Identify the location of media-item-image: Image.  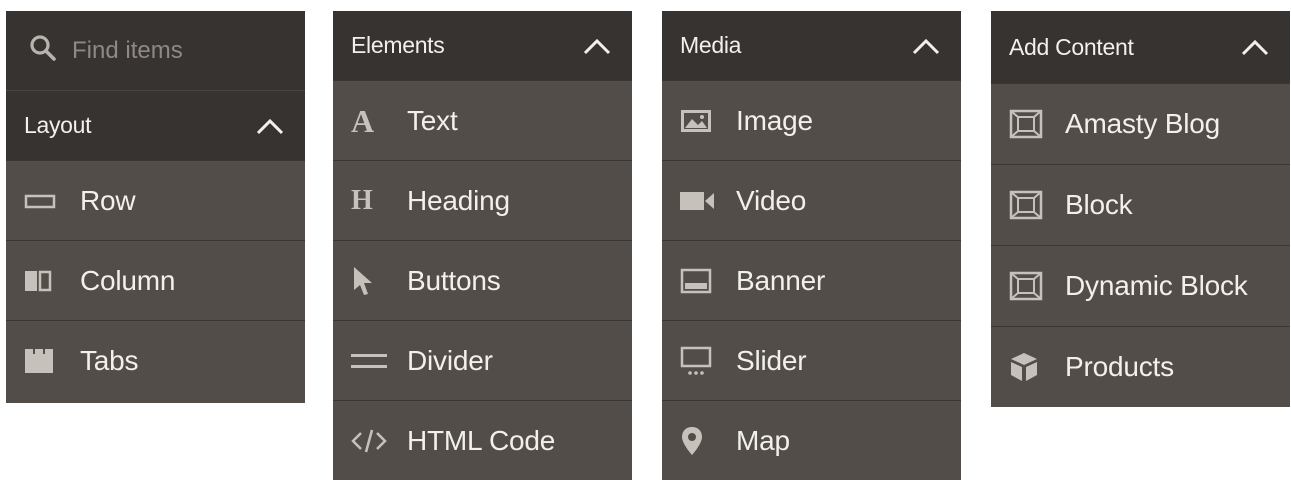
(811, 120).